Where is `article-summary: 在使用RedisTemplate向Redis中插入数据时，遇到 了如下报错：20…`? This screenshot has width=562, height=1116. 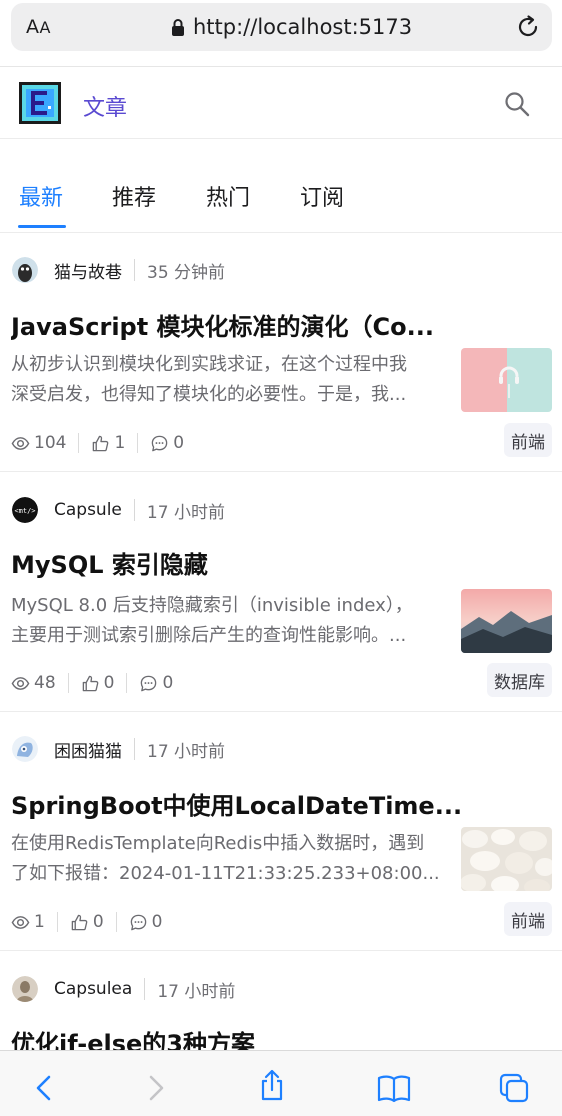 article-summary: 在使用RedisTemplate向Redis中插入数据时，遇到 了如下报错：20… is located at coordinates (234, 859).